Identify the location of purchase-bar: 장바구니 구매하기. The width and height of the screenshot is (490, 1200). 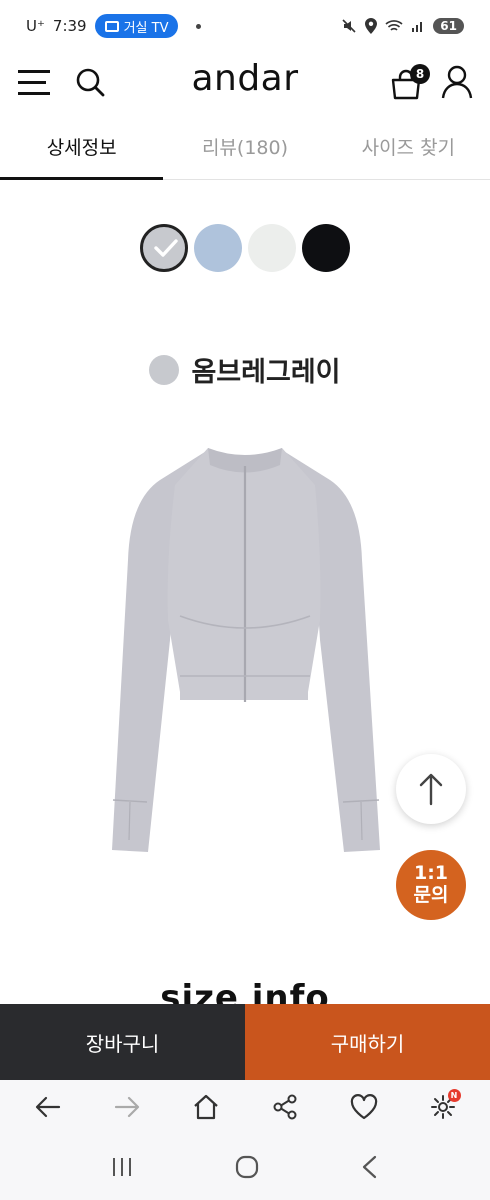
(245, 1042).